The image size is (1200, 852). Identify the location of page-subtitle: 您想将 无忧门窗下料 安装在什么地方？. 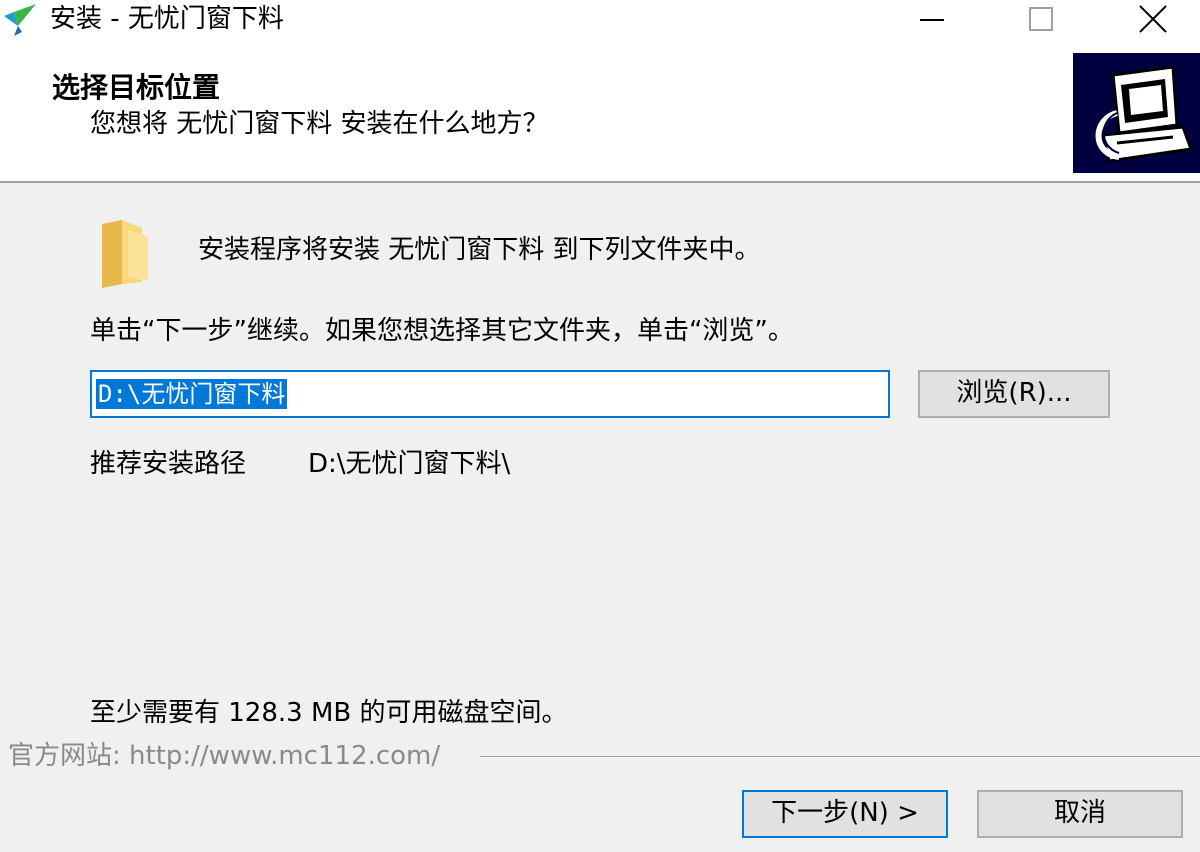
(319, 124).